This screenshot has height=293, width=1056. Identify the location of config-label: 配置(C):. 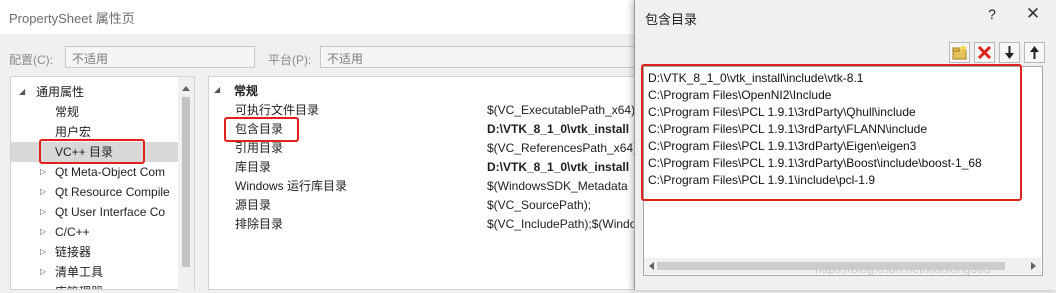
(31, 60).